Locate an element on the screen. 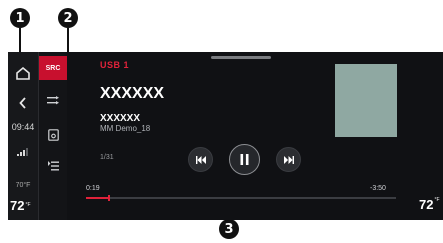 This screenshot has width=443, height=243. back-button is located at coordinates (23, 103).